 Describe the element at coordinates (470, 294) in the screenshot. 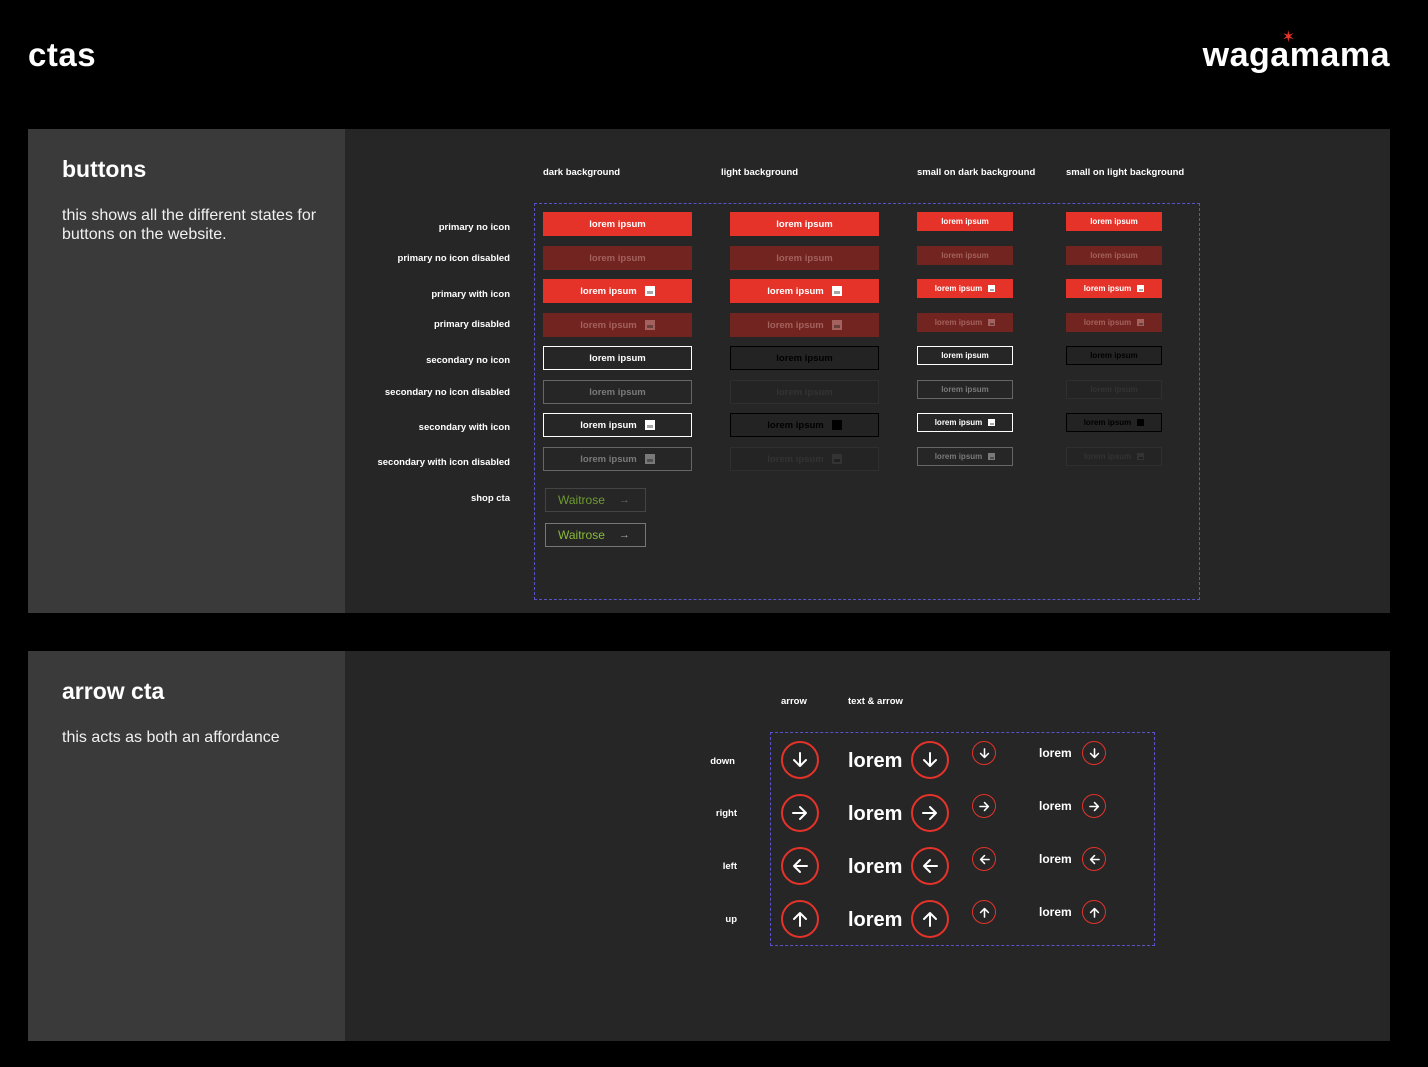

I see `row-label-primary-with-icon: primary with icon` at that location.